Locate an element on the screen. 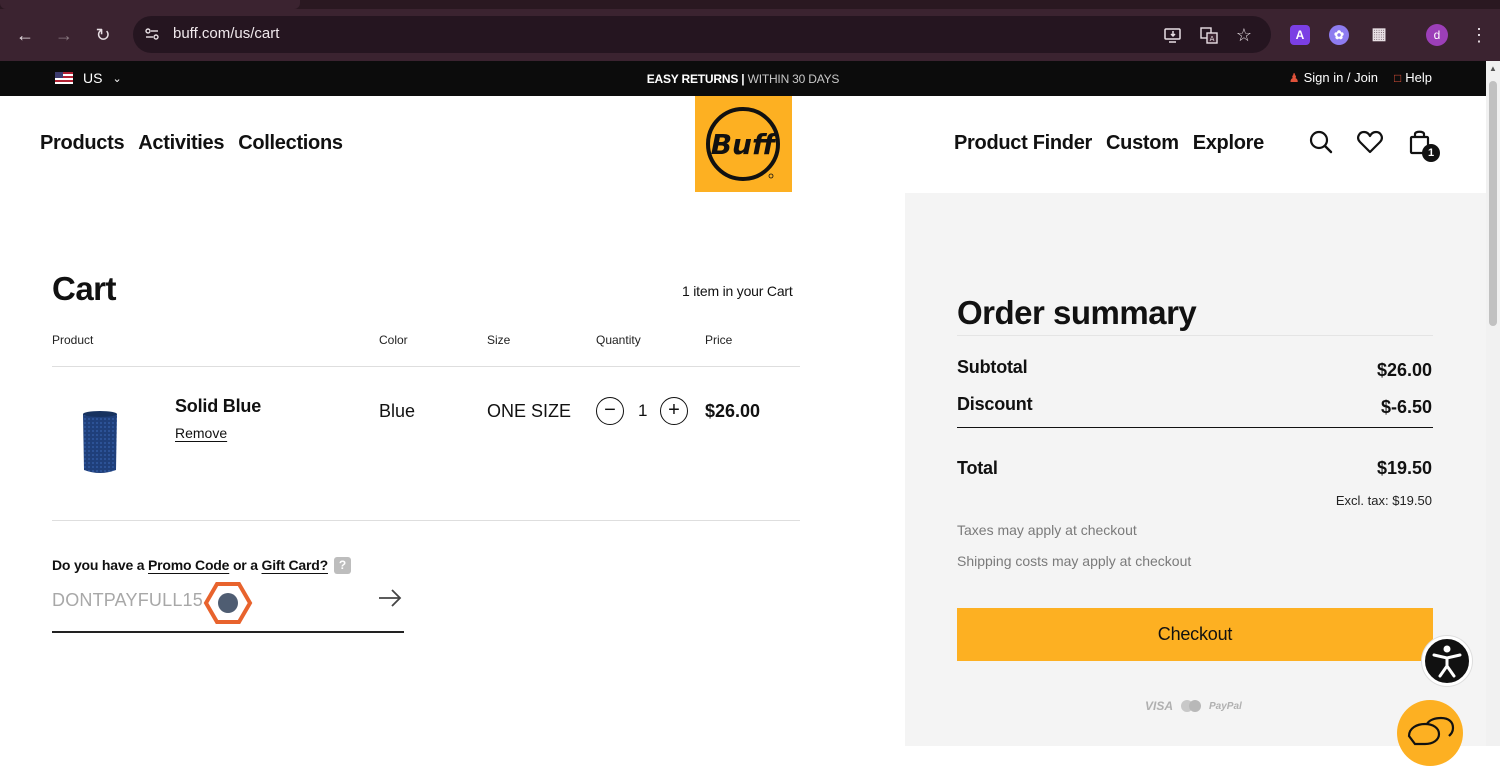 Image resolution: width=1500 pixels, height=766 pixels. excl-tax: Excl. tax: $19.50 is located at coordinates (1383, 500).